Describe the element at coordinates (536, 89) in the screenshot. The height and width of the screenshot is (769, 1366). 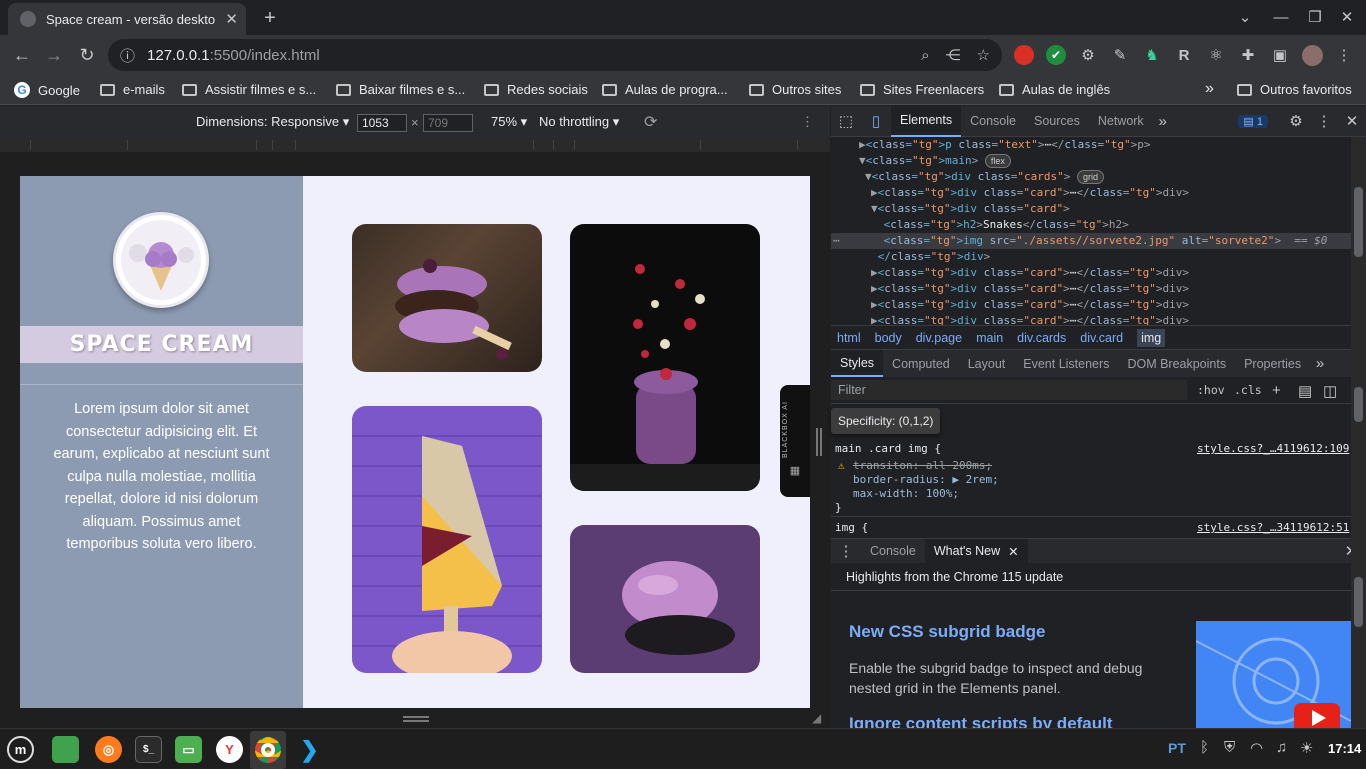
I see `bookmark-folder: Redes sociais` at that location.